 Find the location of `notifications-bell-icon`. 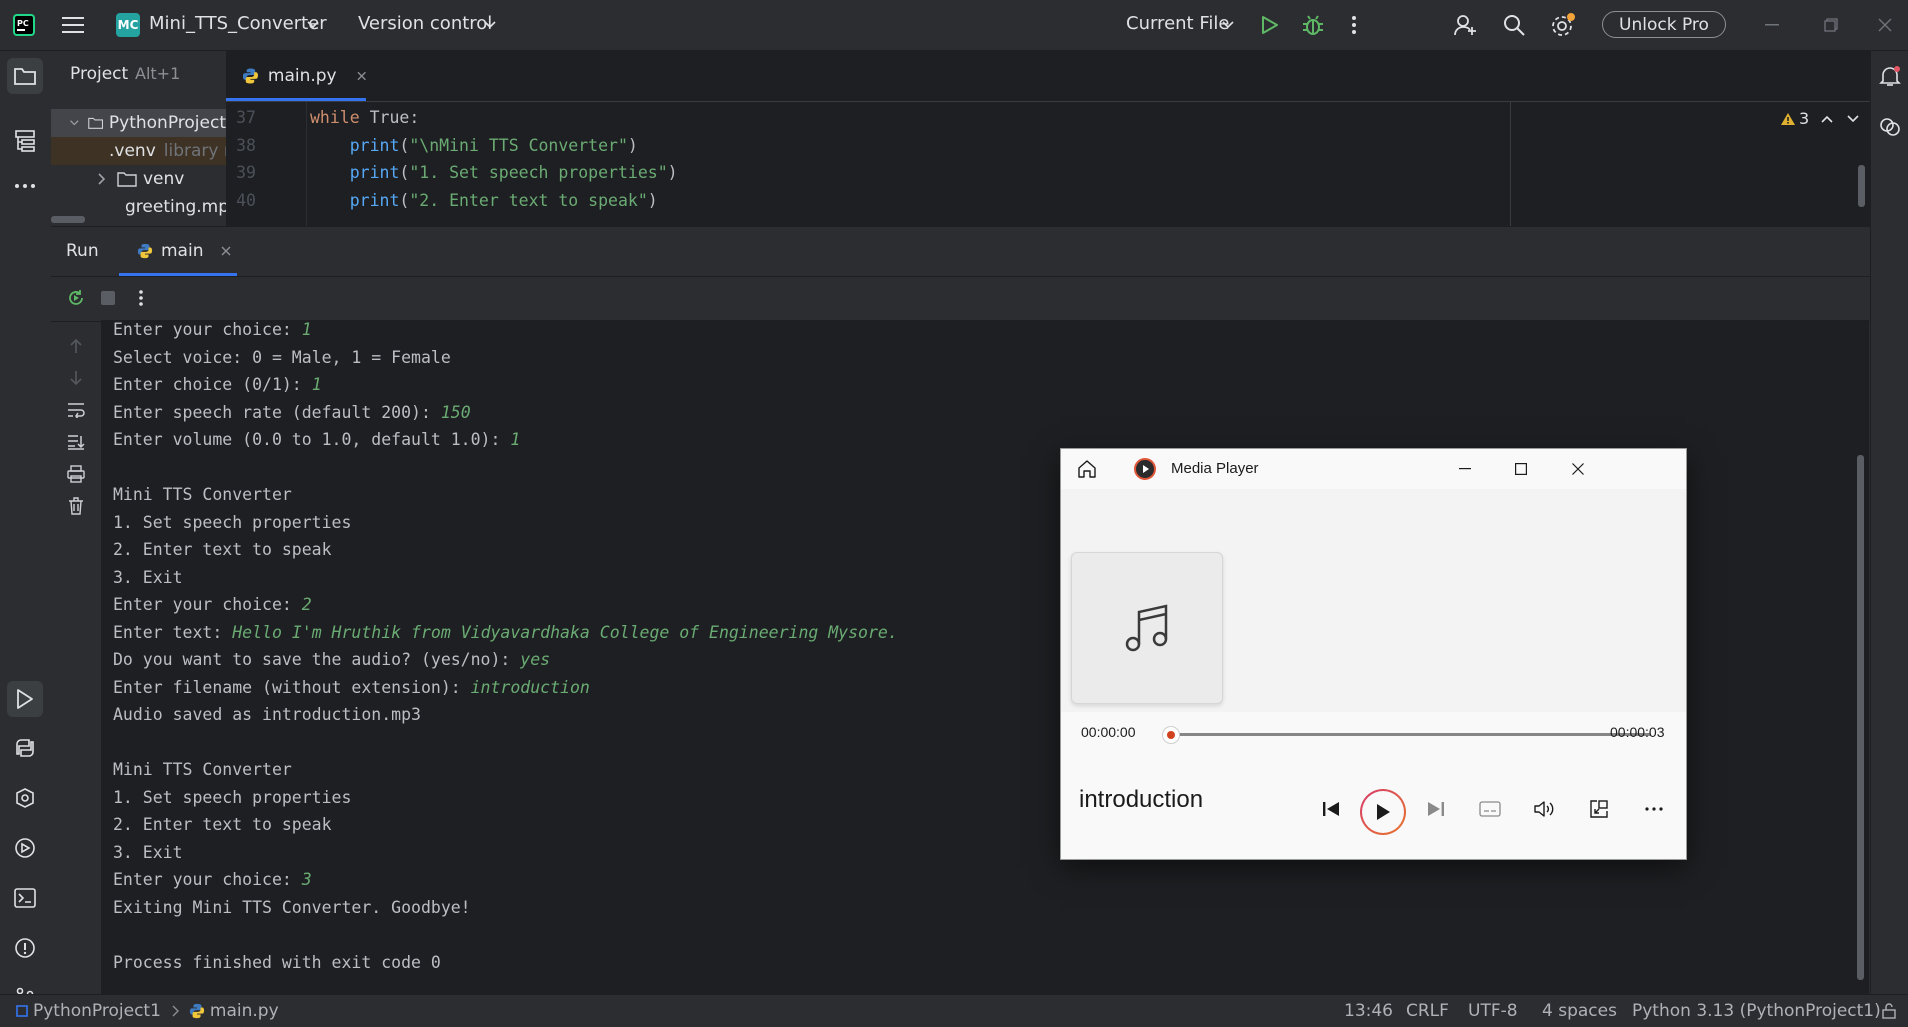

notifications-bell-icon is located at coordinates (1890, 76).